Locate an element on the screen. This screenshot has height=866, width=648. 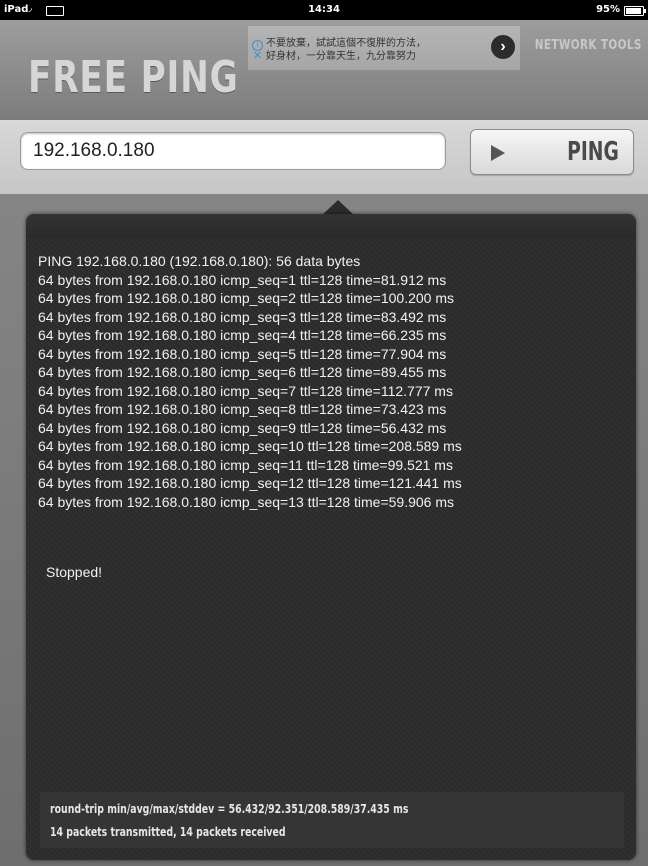
ad-arrow-button: › is located at coordinates (503, 47).